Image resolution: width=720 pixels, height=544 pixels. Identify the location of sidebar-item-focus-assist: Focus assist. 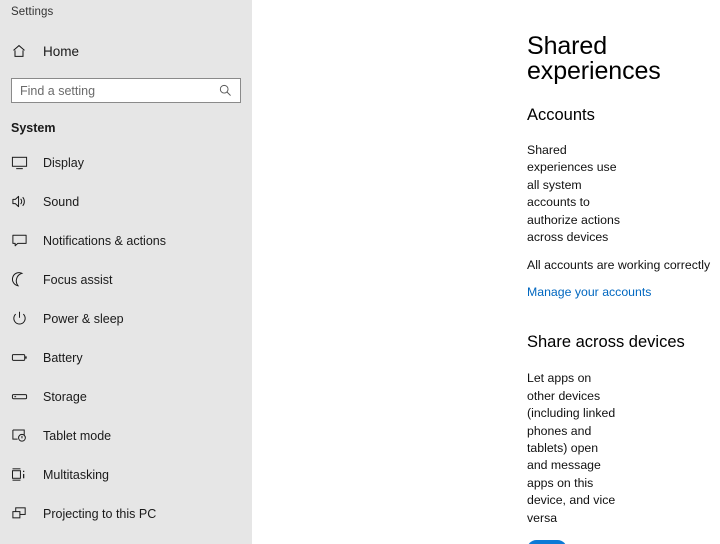
(126, 279).